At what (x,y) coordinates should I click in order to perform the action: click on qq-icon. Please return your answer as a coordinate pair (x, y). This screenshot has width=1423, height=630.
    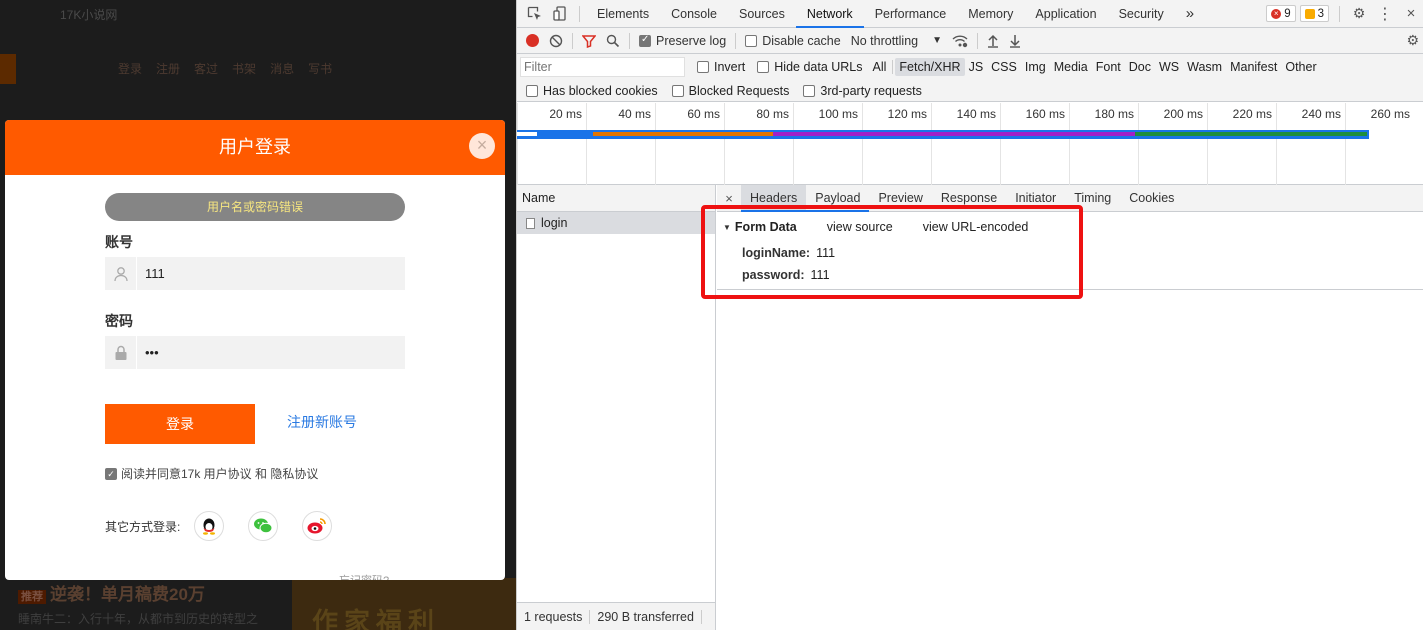
    Looking at the image, I should click on (209, 526).